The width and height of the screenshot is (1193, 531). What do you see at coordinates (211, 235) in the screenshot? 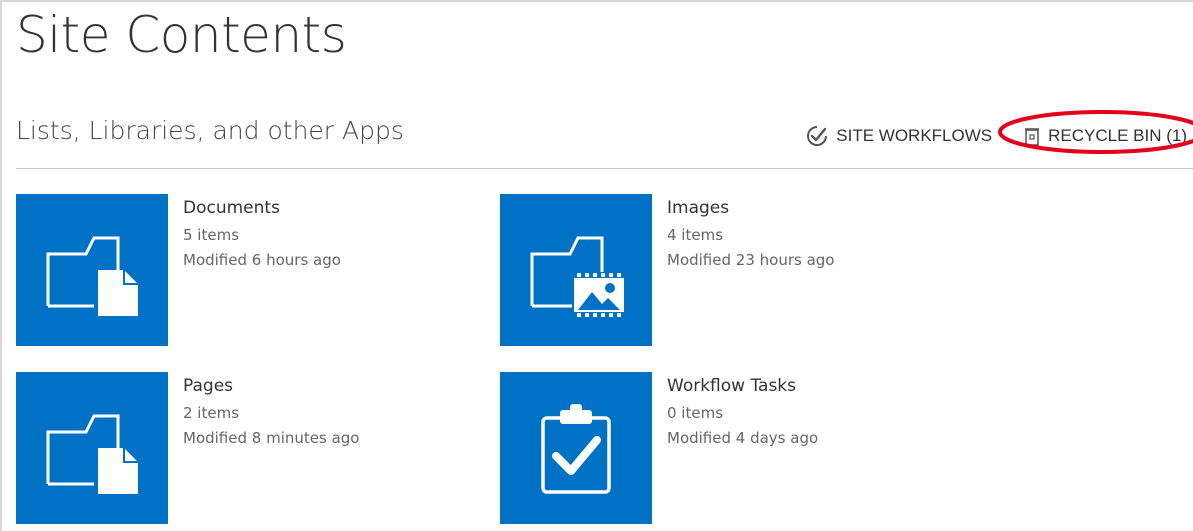
I see `tile-item-count: 5 items` at bounding box center [211, 235].